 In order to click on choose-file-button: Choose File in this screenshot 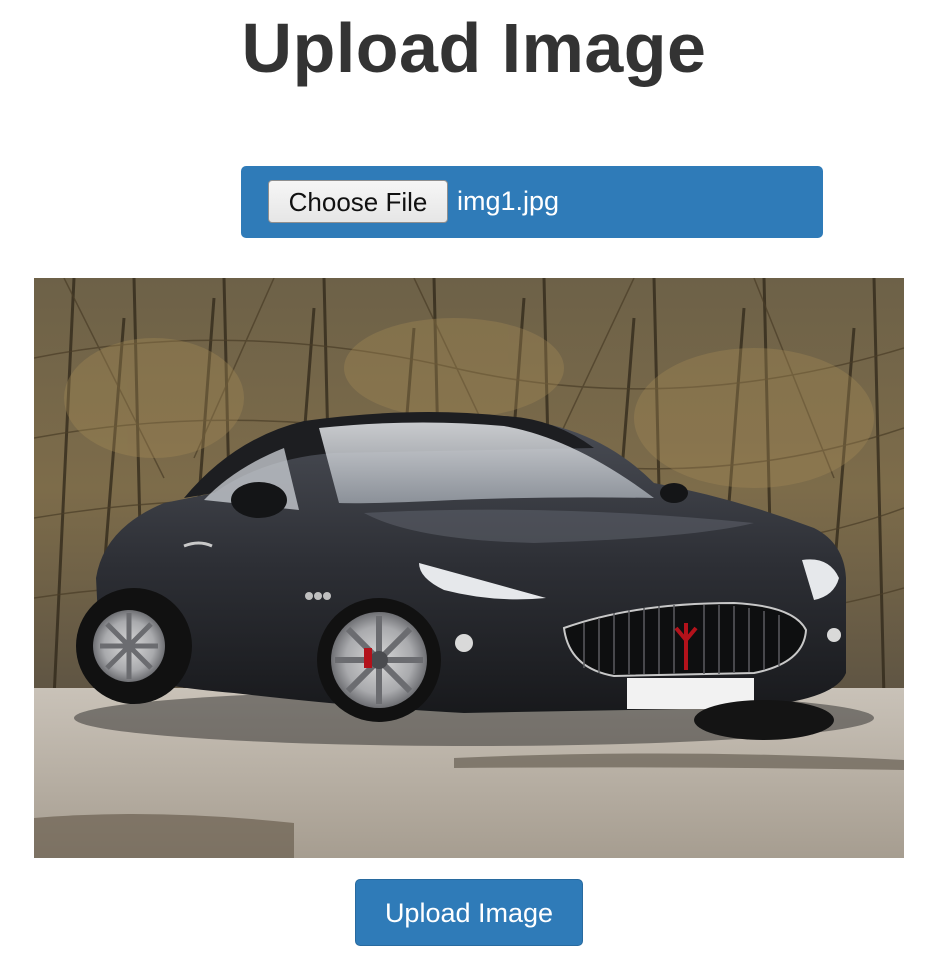, I will do `click(358, 201)`.